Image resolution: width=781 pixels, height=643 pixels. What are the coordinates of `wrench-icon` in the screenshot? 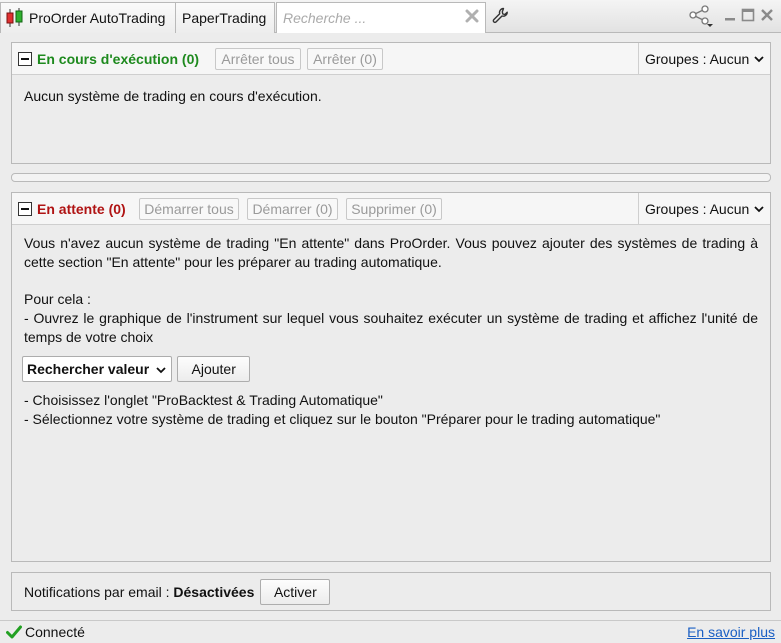 It's located at (501, 16).